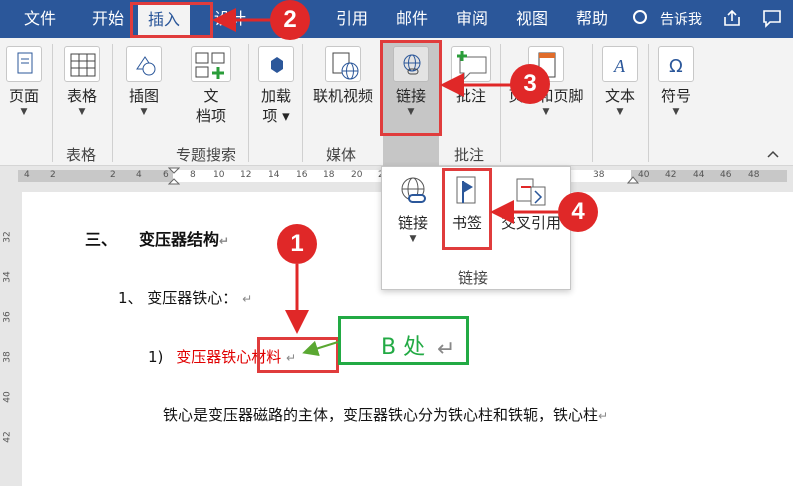  I want to click on step-2-badge: 2, so click(290, 20).